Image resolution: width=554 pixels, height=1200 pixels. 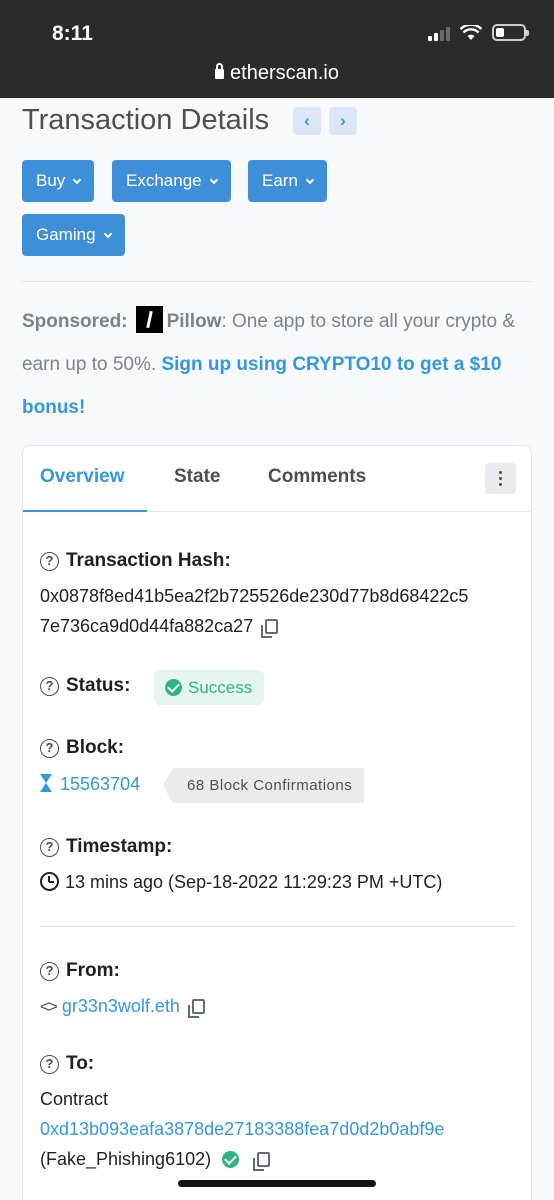 I want to click on block-label-text: Block:, so click(x=95, y=747).